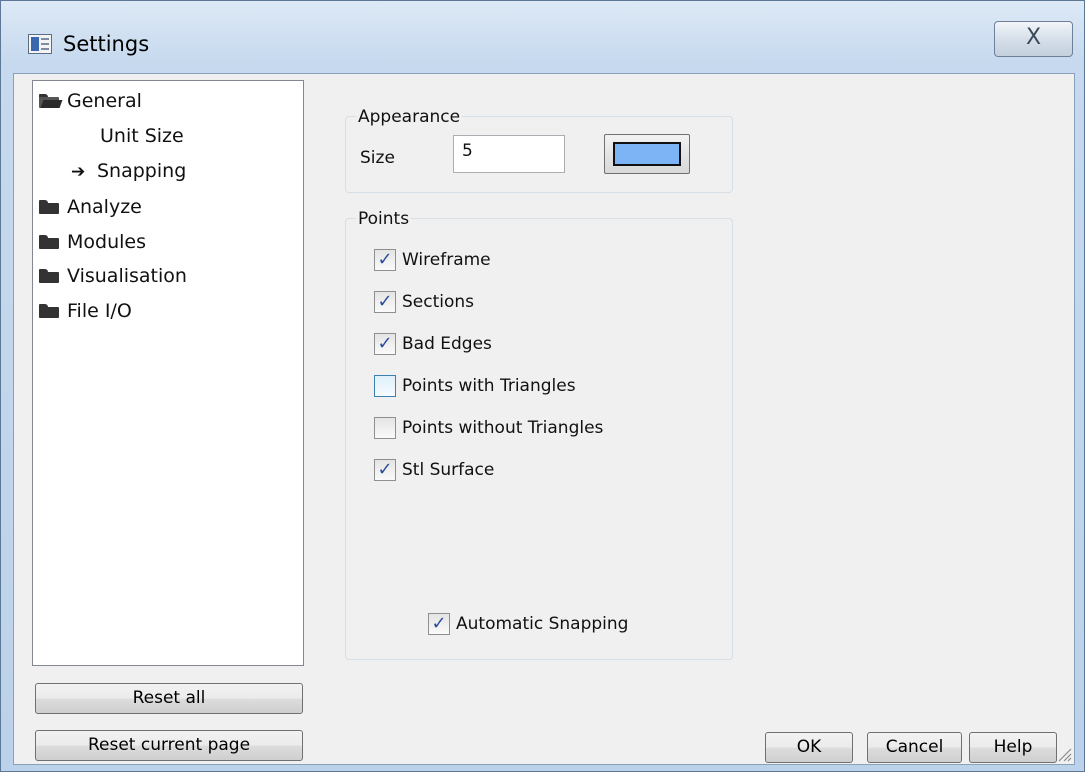  I want to click on appearance-color-button, so click(647, 154).